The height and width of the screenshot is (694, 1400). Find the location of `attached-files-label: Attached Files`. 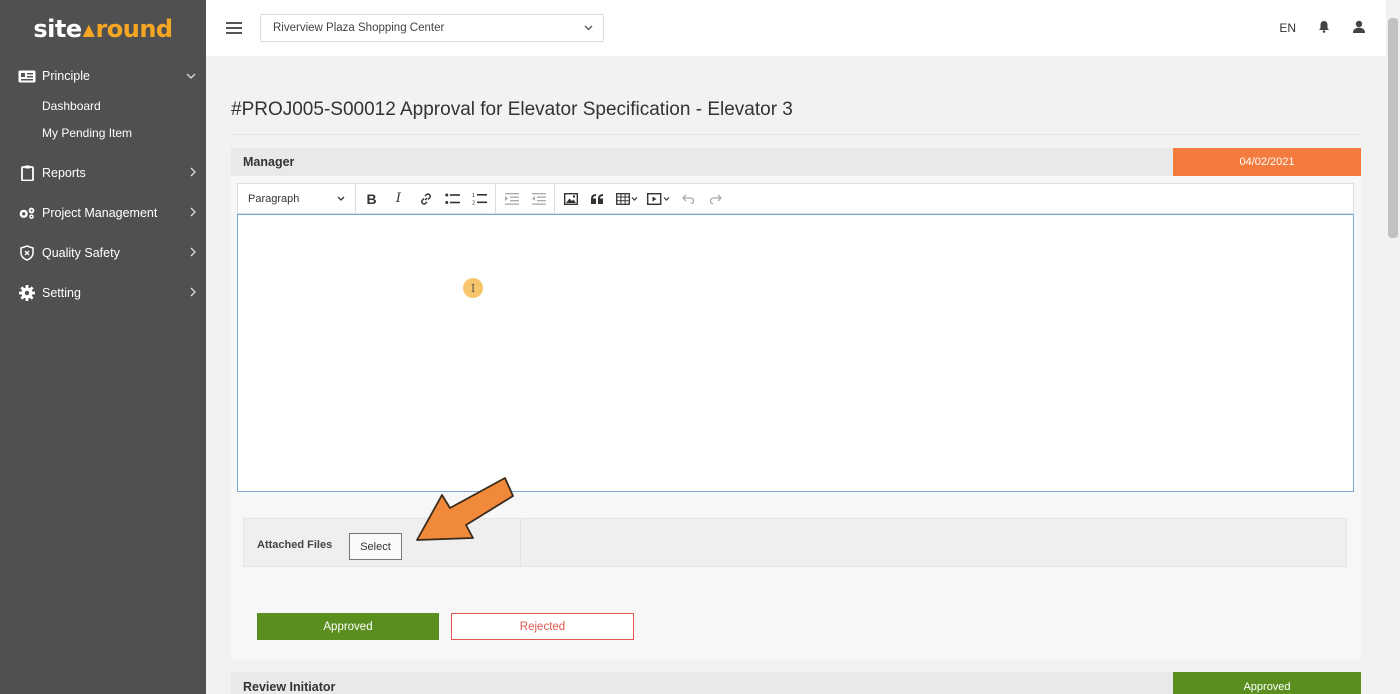

attached-files-label: Attached Files is located at coordinates (295, 545).